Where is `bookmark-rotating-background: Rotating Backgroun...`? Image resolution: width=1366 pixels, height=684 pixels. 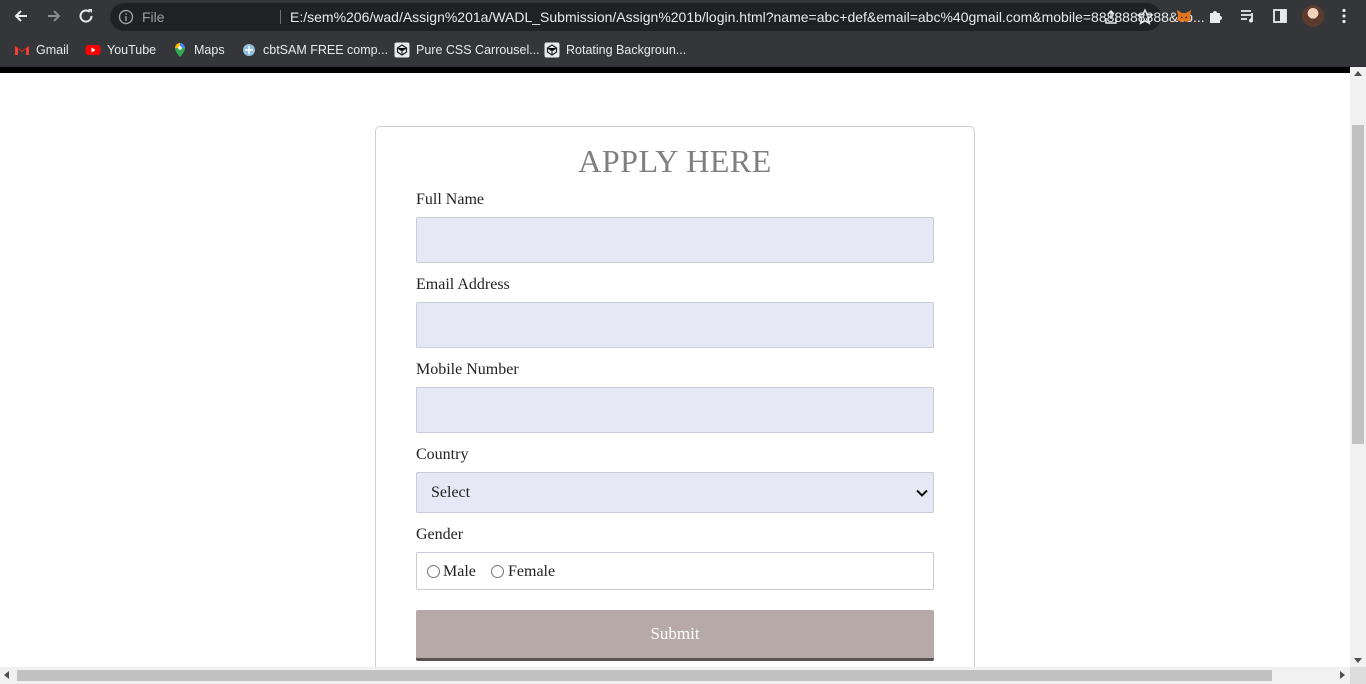 bookmark-rotating-background: Rotating Backgroun... is located at coordinates (615, 50).